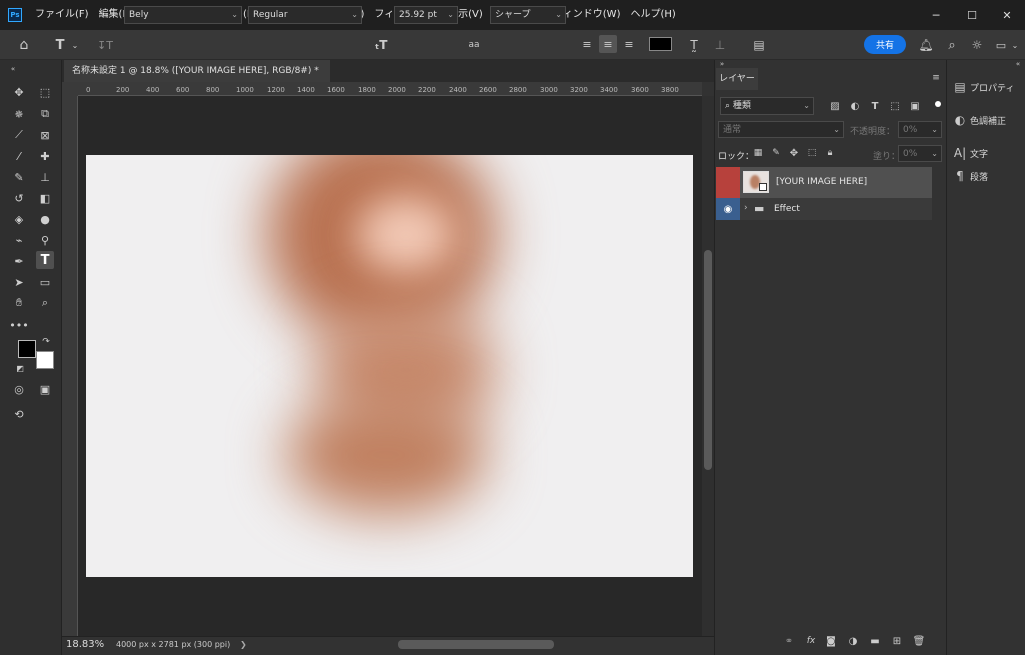  I want to click on swap-colors-icon: ↷, so click(46, 342).